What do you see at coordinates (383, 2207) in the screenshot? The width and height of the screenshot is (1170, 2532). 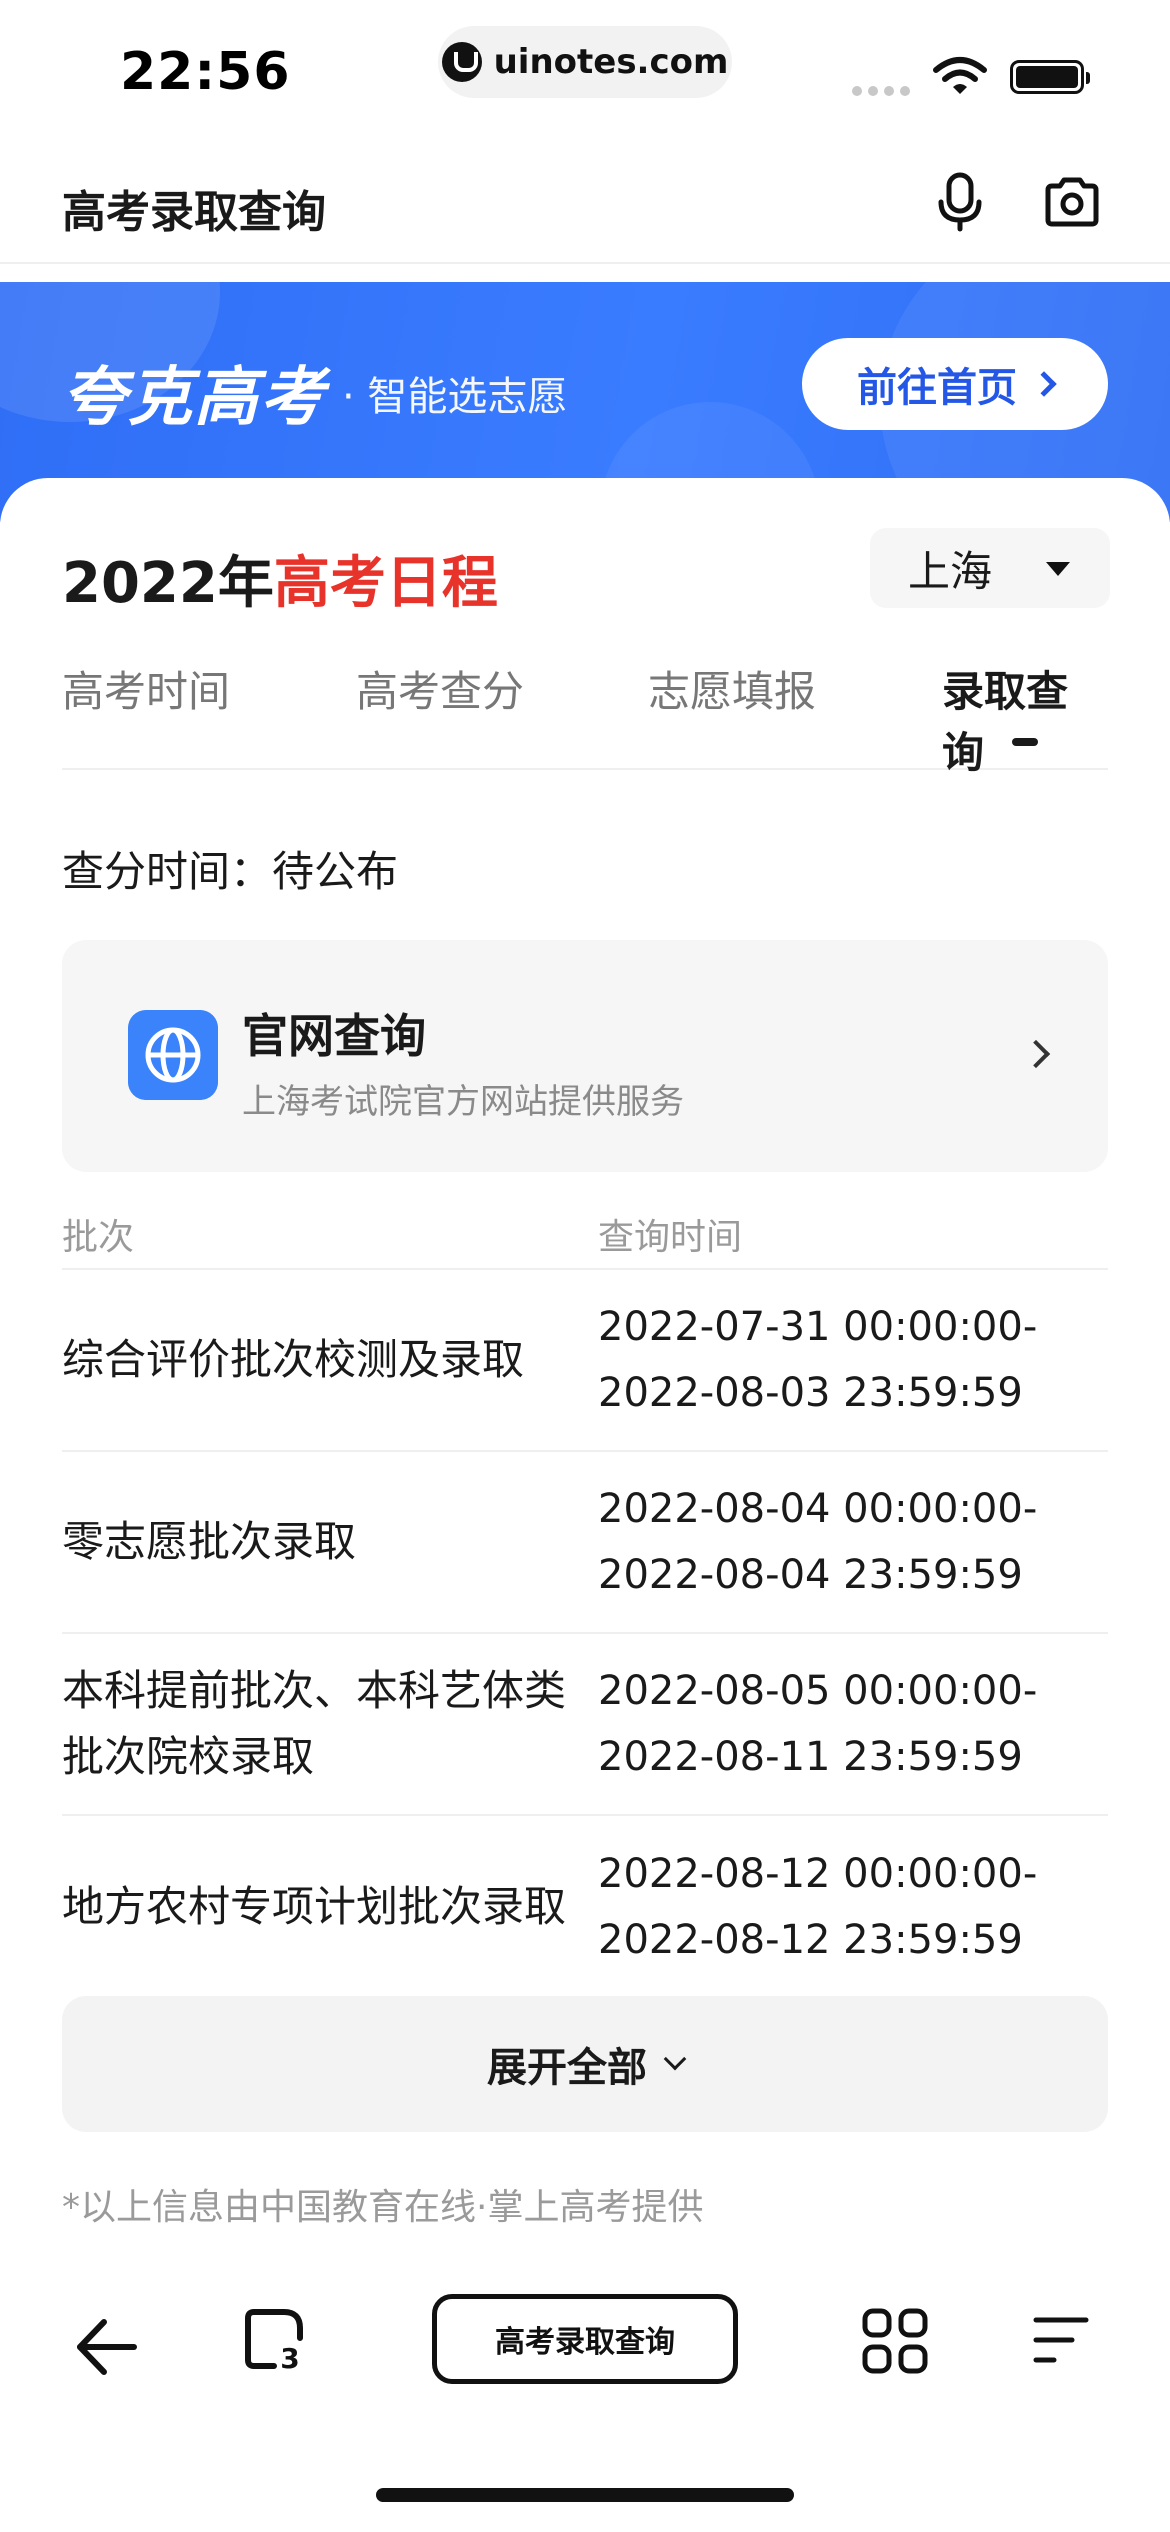 I see `source-footnote: *以上信息由中国教育在线·掌上高考提供` at bounding box center [383, 2207].